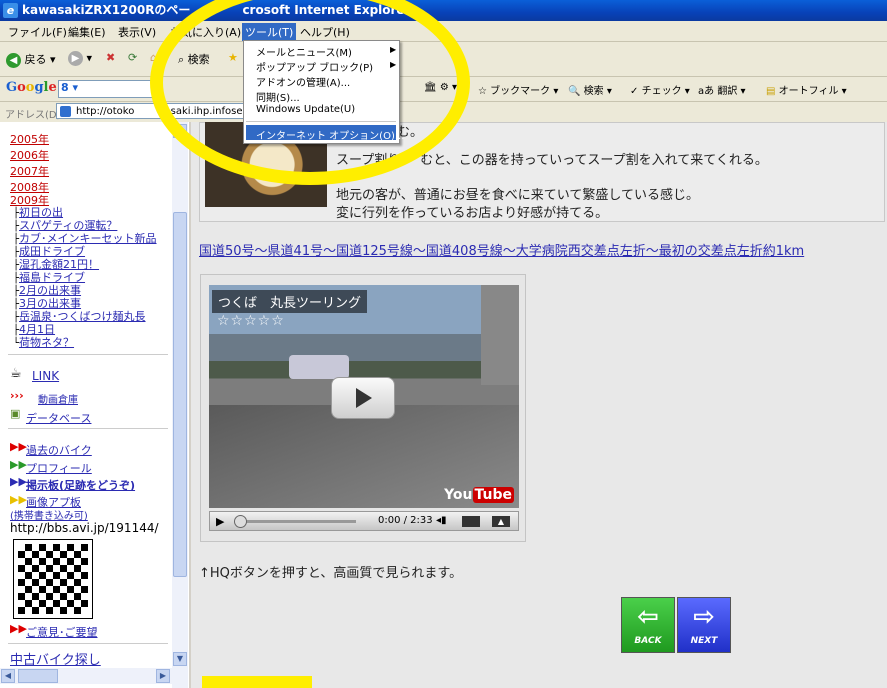  What do you see at coordinates (290, 301) in the screenshot?
I see `video-title: つくば 丸長ツーリング` at bounding box center [290, 301].